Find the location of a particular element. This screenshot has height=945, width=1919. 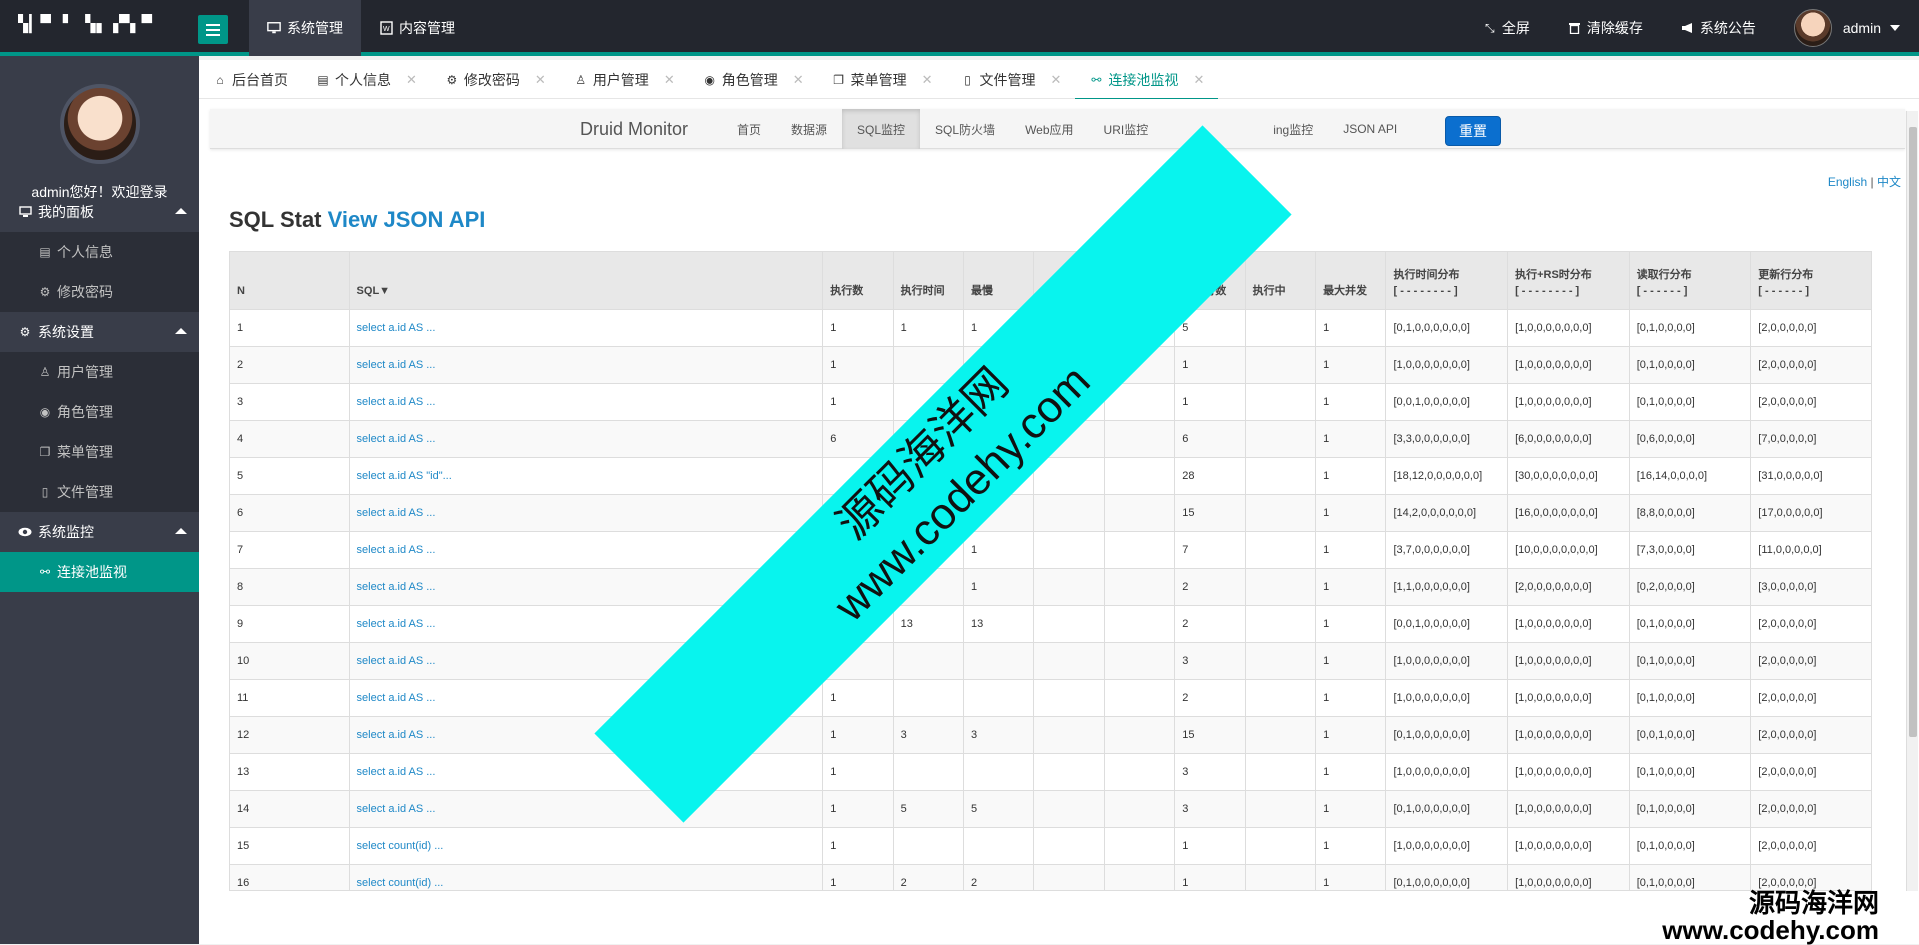

table-cell: 12 is located at coordinates (290, 734).